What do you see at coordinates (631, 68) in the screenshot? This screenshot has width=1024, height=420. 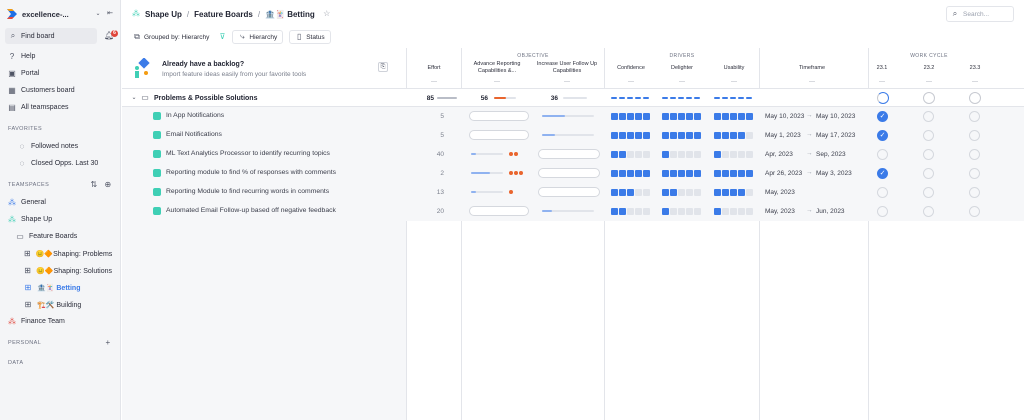 I see `col-confidence: Confidence` at bounding box center [631, 68].